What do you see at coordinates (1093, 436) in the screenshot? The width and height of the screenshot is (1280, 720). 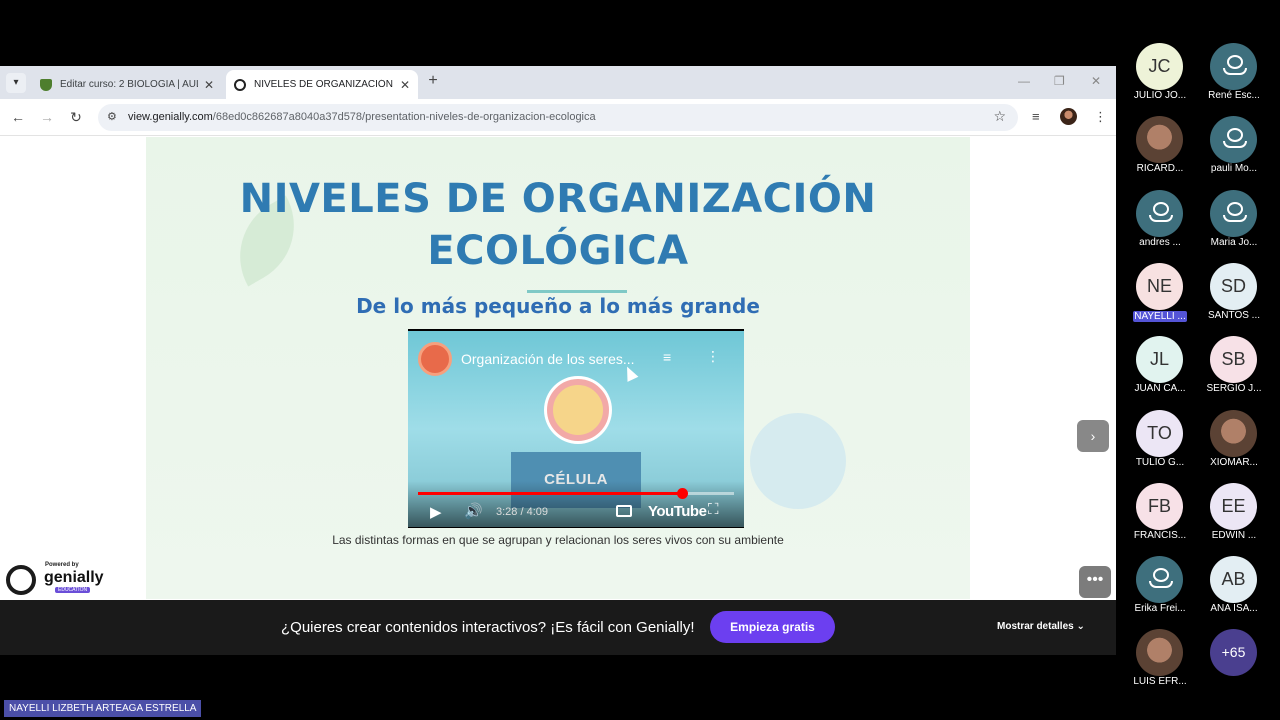 I see `next-slide-button: ›` at bounding box center [1093, 436].